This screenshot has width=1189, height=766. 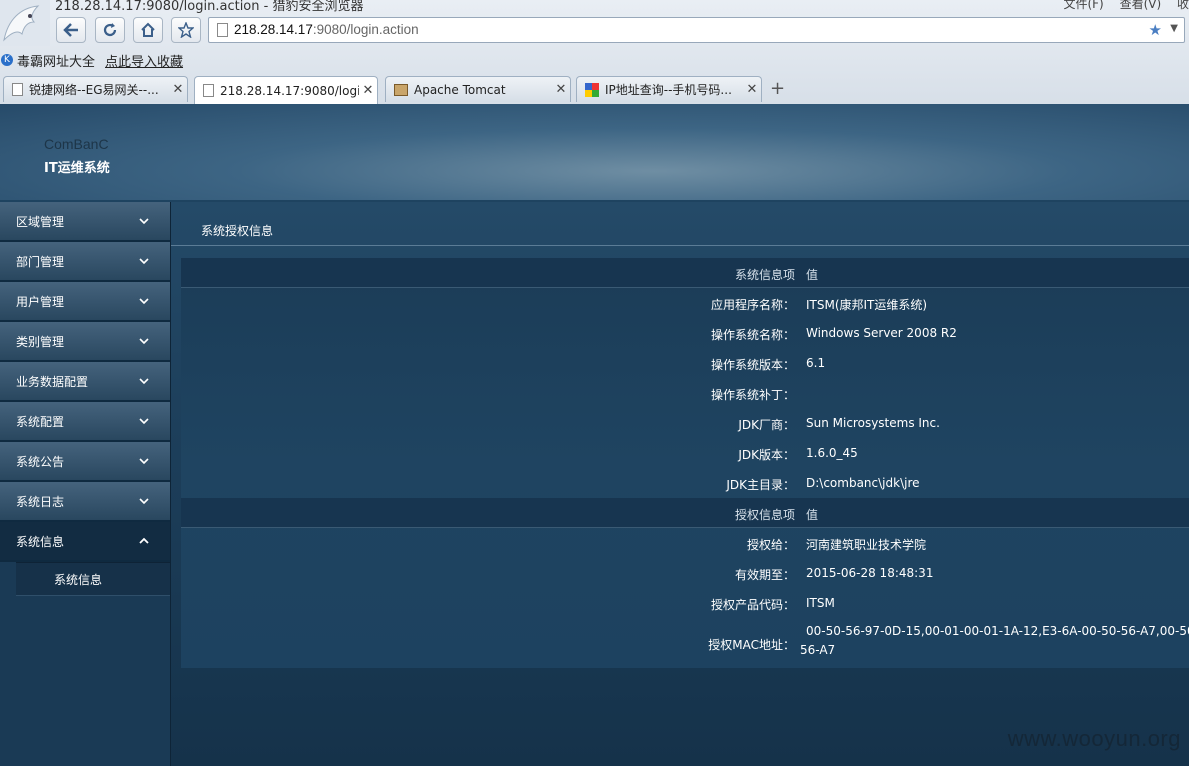 What do you see at coordinates (766, 455) in the screenshot?
I see `row-key: JDK版本：` at bounding box center [766, 455].